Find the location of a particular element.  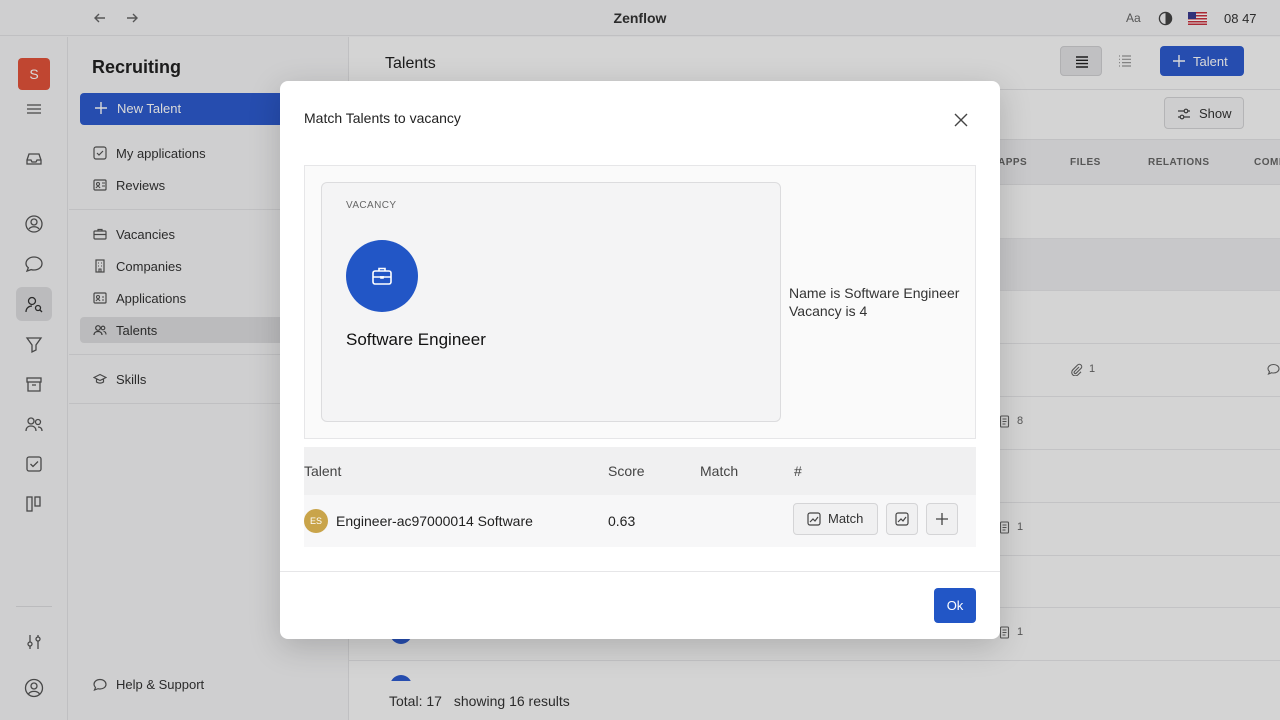

avatar: ES is located at coordinates (316, 521).